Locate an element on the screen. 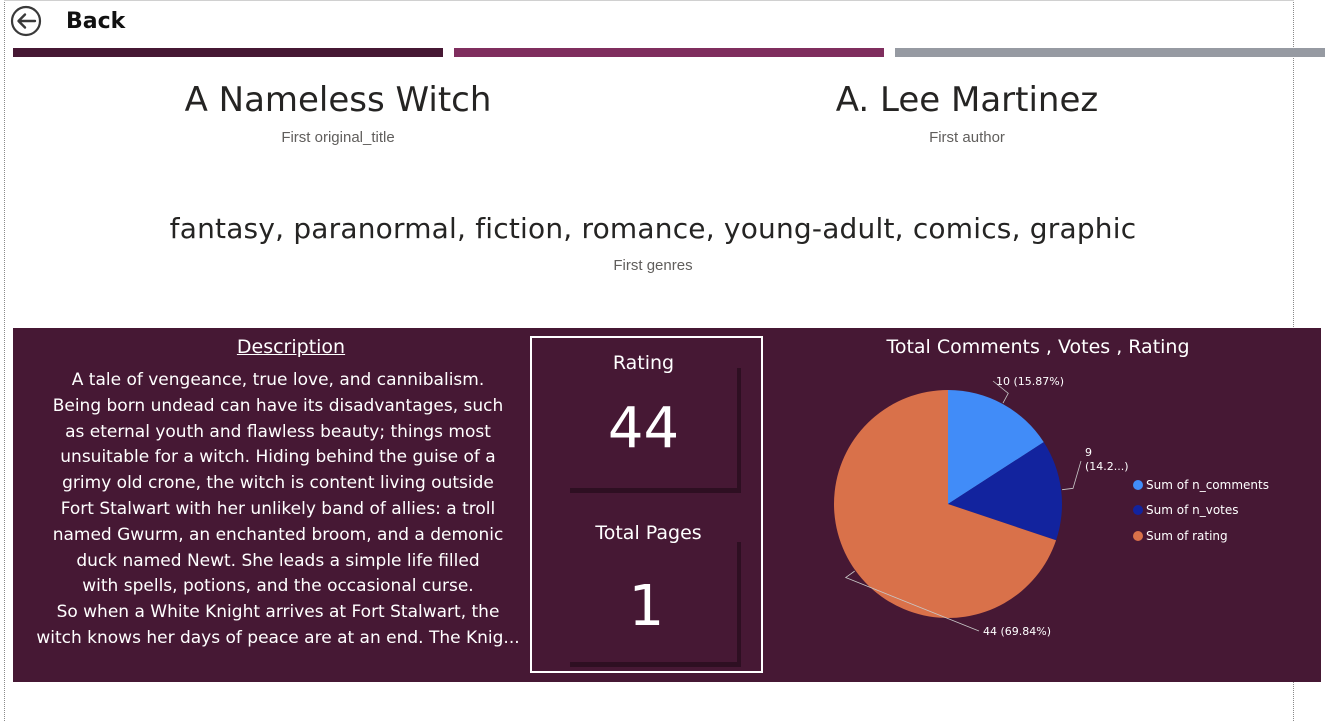 This screenshot has height=721, width=1336. header-bar-dark is located at coordinates (228, 52).